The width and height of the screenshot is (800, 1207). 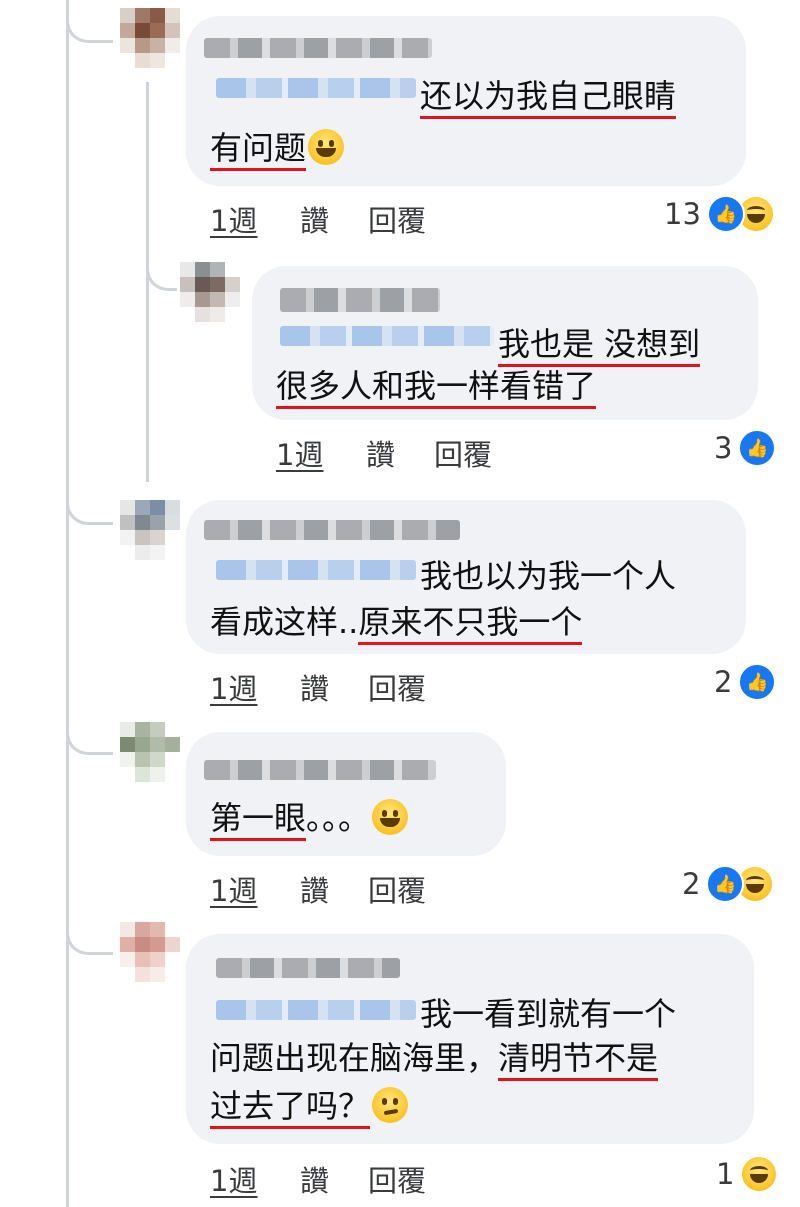 What do you see at coordinates (723, 448) in the screenshot?
I see `reaction-count: 3` at bounding box center [723, 448].